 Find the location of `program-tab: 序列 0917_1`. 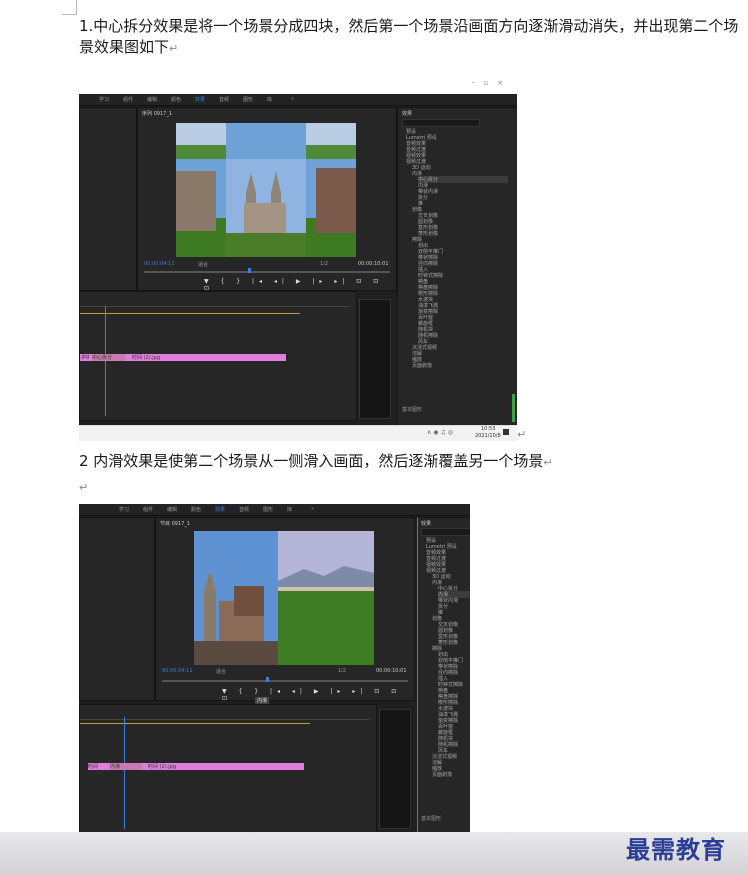

program-tab: 序列 0917_1 is located at coordinates (157, 113).